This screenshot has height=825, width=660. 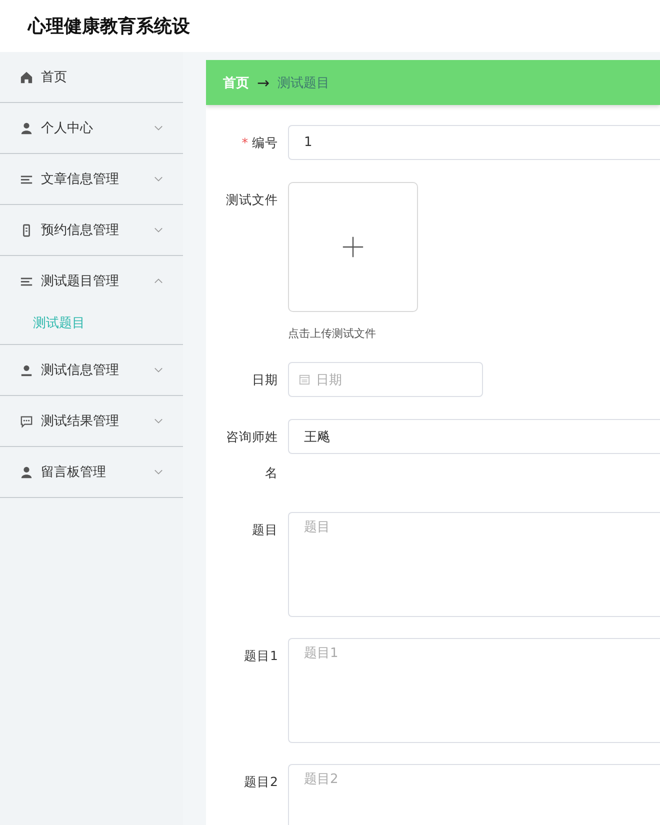 I want to click on phone-icon, so click(x=26, y=230).